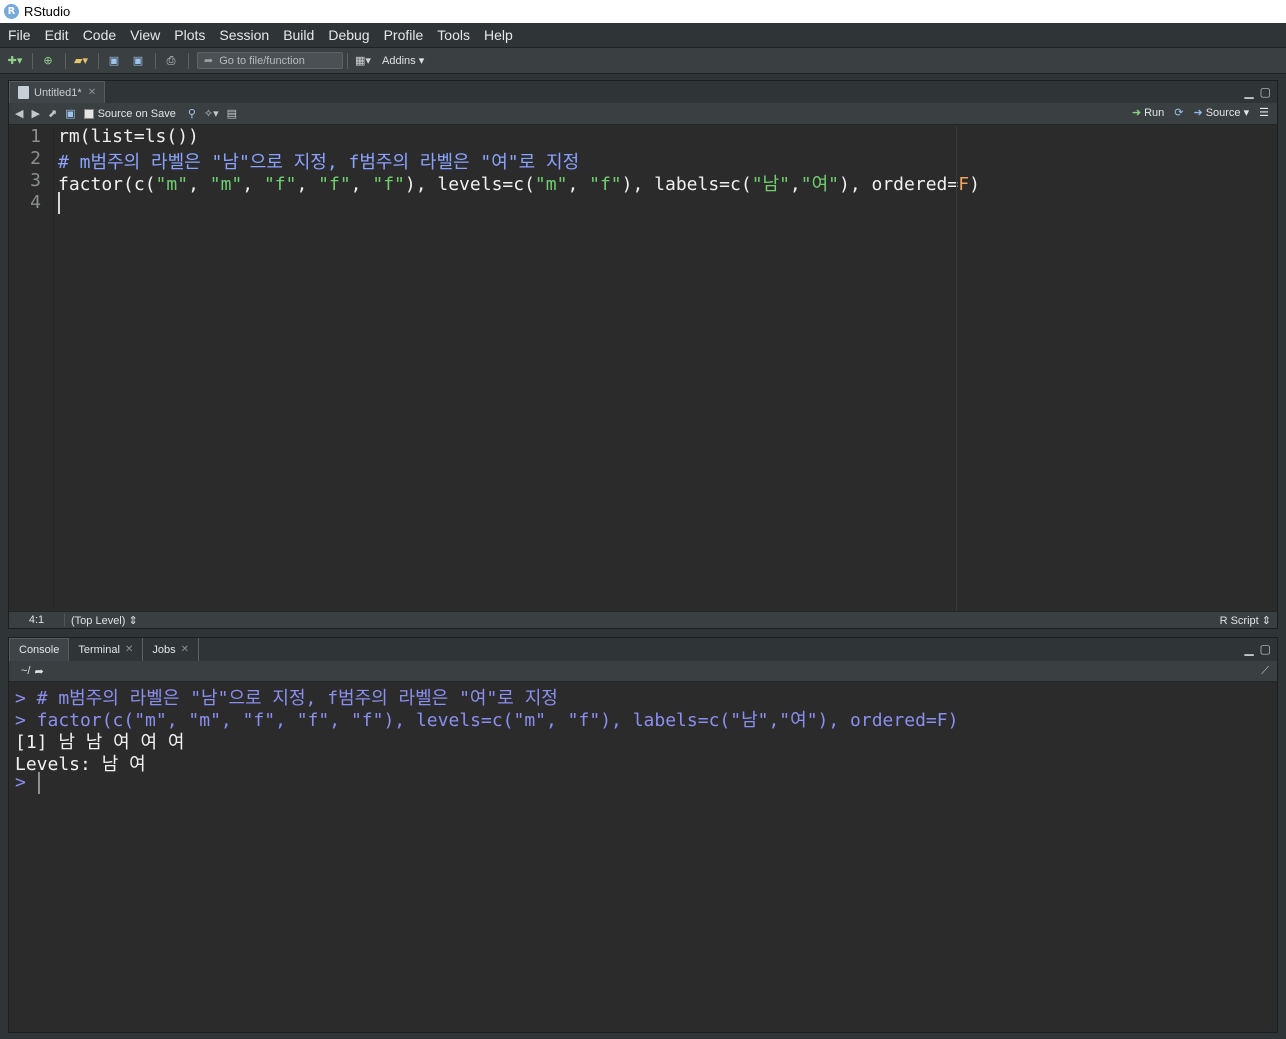 This screenshot has width=1286, height=1039. Describe the element at coordinates (643, 649) in the screenshot. I see `console-tabbar: Console Terminal ✕ Jobs ✕ ▁ ▢` at that location.